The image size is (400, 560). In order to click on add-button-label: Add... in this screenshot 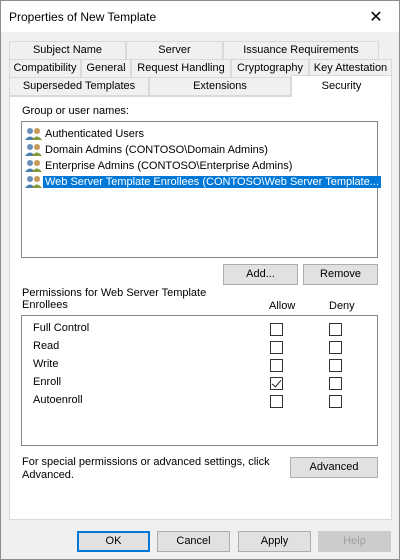, I will do `click(260, 274)`.